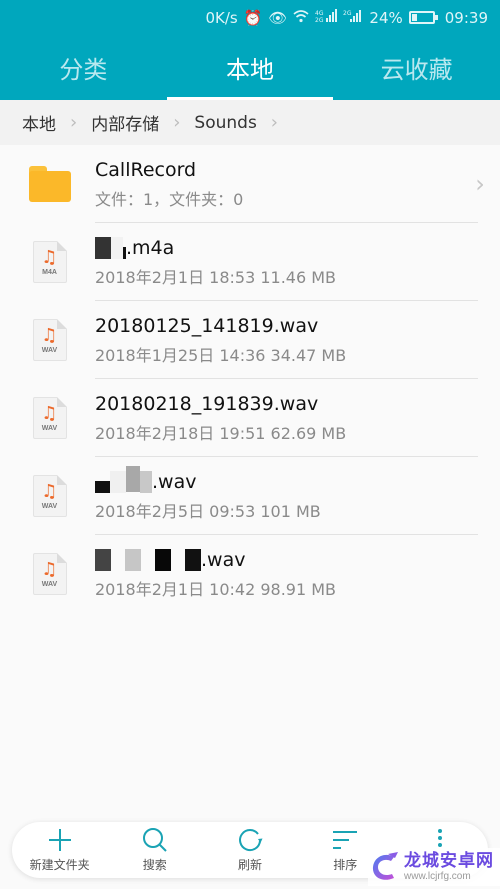  What do you see at coordinates (154, 865) in the screenshot?
I see `search-label: 搜索` at bounding box center [154, 865].